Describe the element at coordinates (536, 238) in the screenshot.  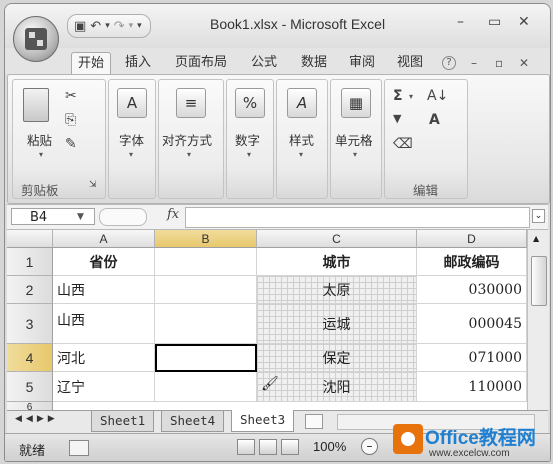
I see `scroll-up-icon: ▲` at that location.